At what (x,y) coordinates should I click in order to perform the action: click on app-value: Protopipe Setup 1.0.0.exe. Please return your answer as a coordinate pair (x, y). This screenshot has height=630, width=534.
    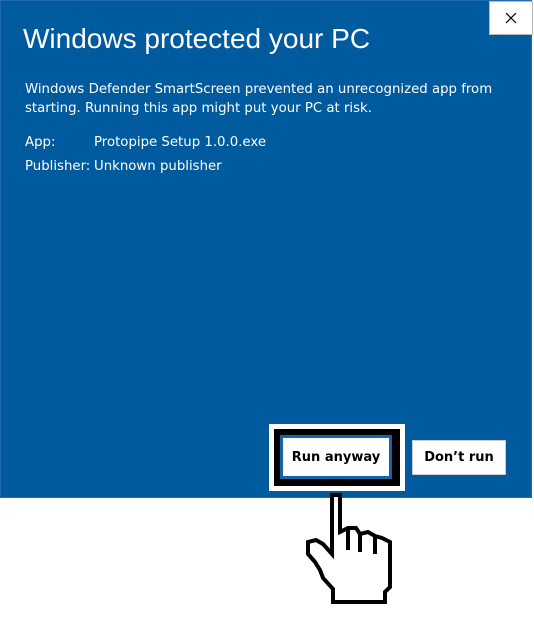
    Looking at the image, I should click on (180, 142).